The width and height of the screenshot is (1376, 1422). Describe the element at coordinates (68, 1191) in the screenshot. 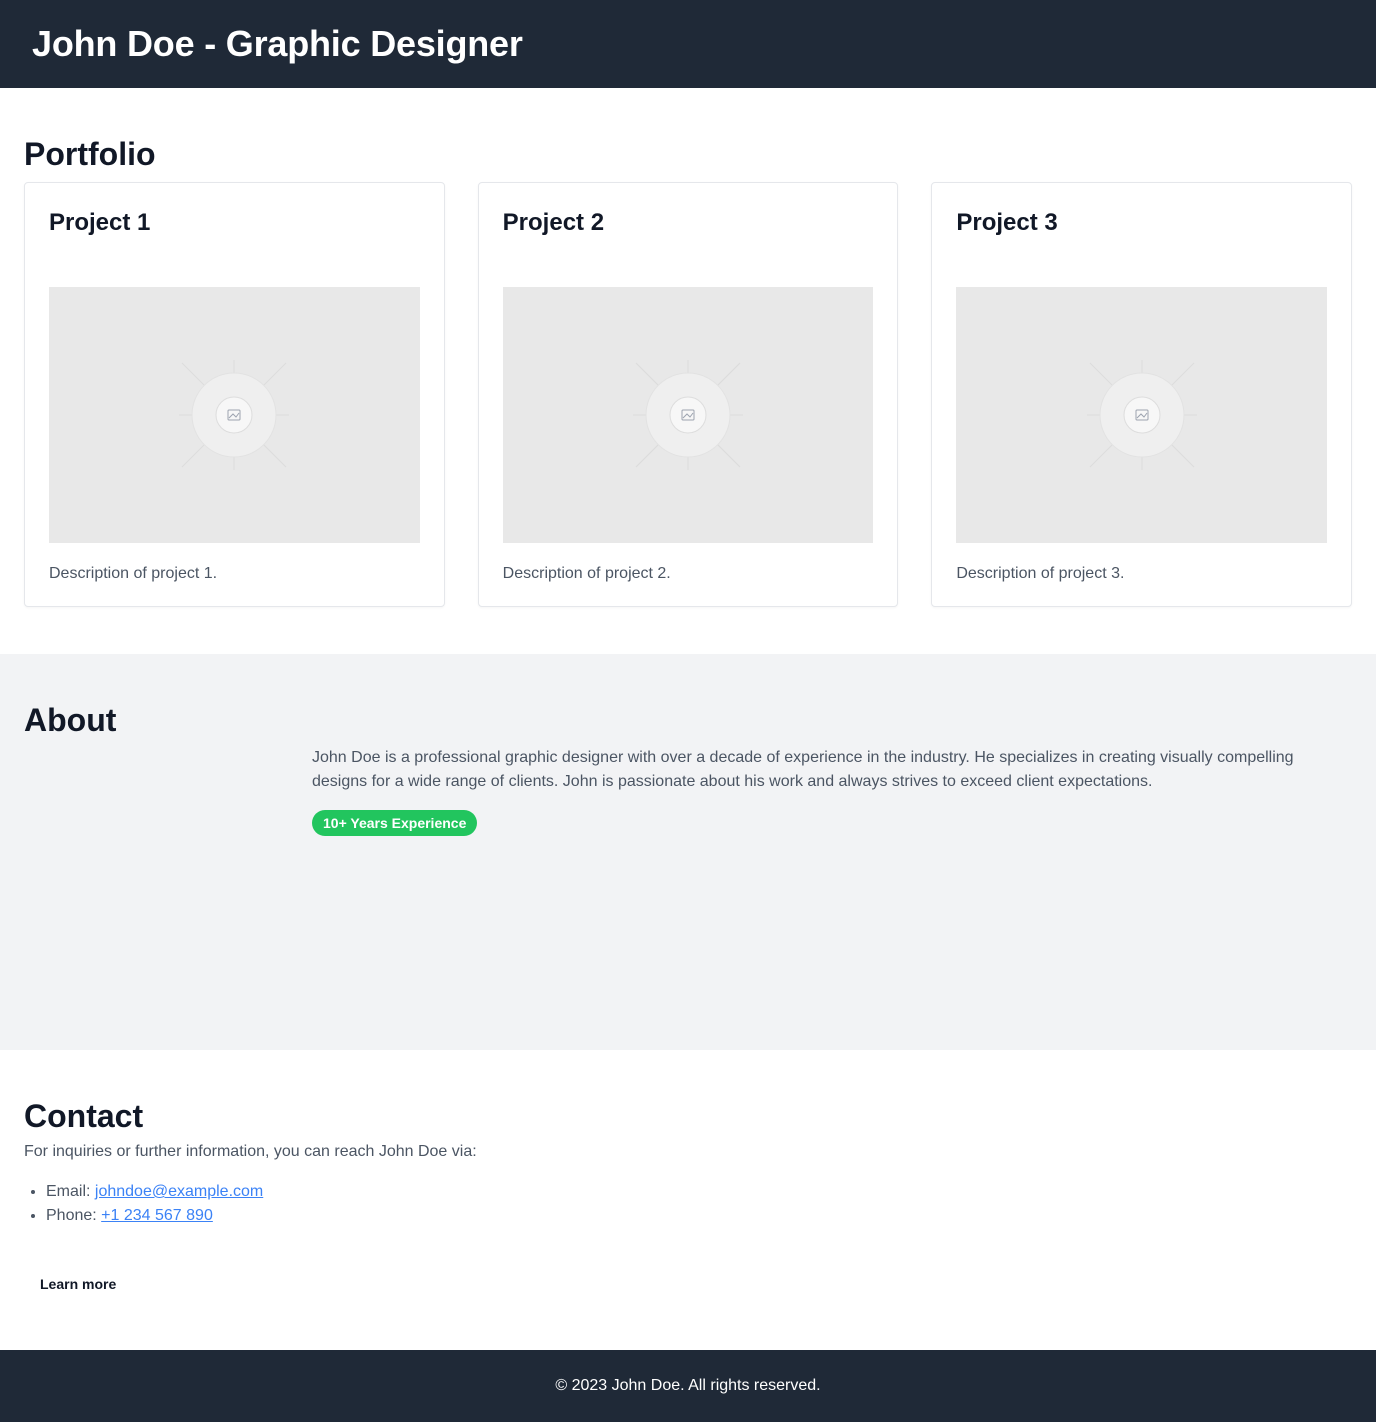

I see `email-label: Email:` at that location.